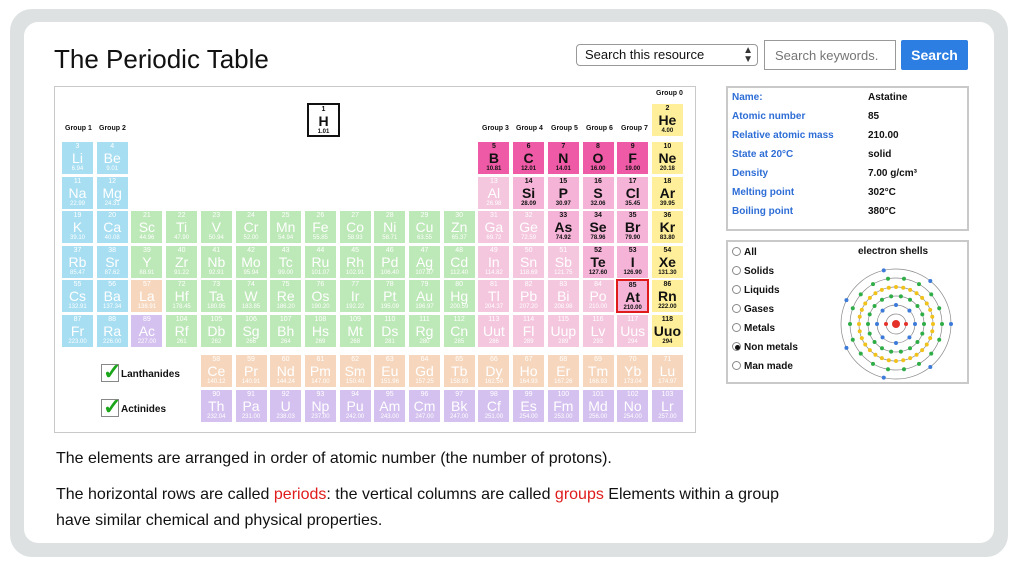  I want to click on element-tb: 65 Tb 158.93, so click(459, 371).